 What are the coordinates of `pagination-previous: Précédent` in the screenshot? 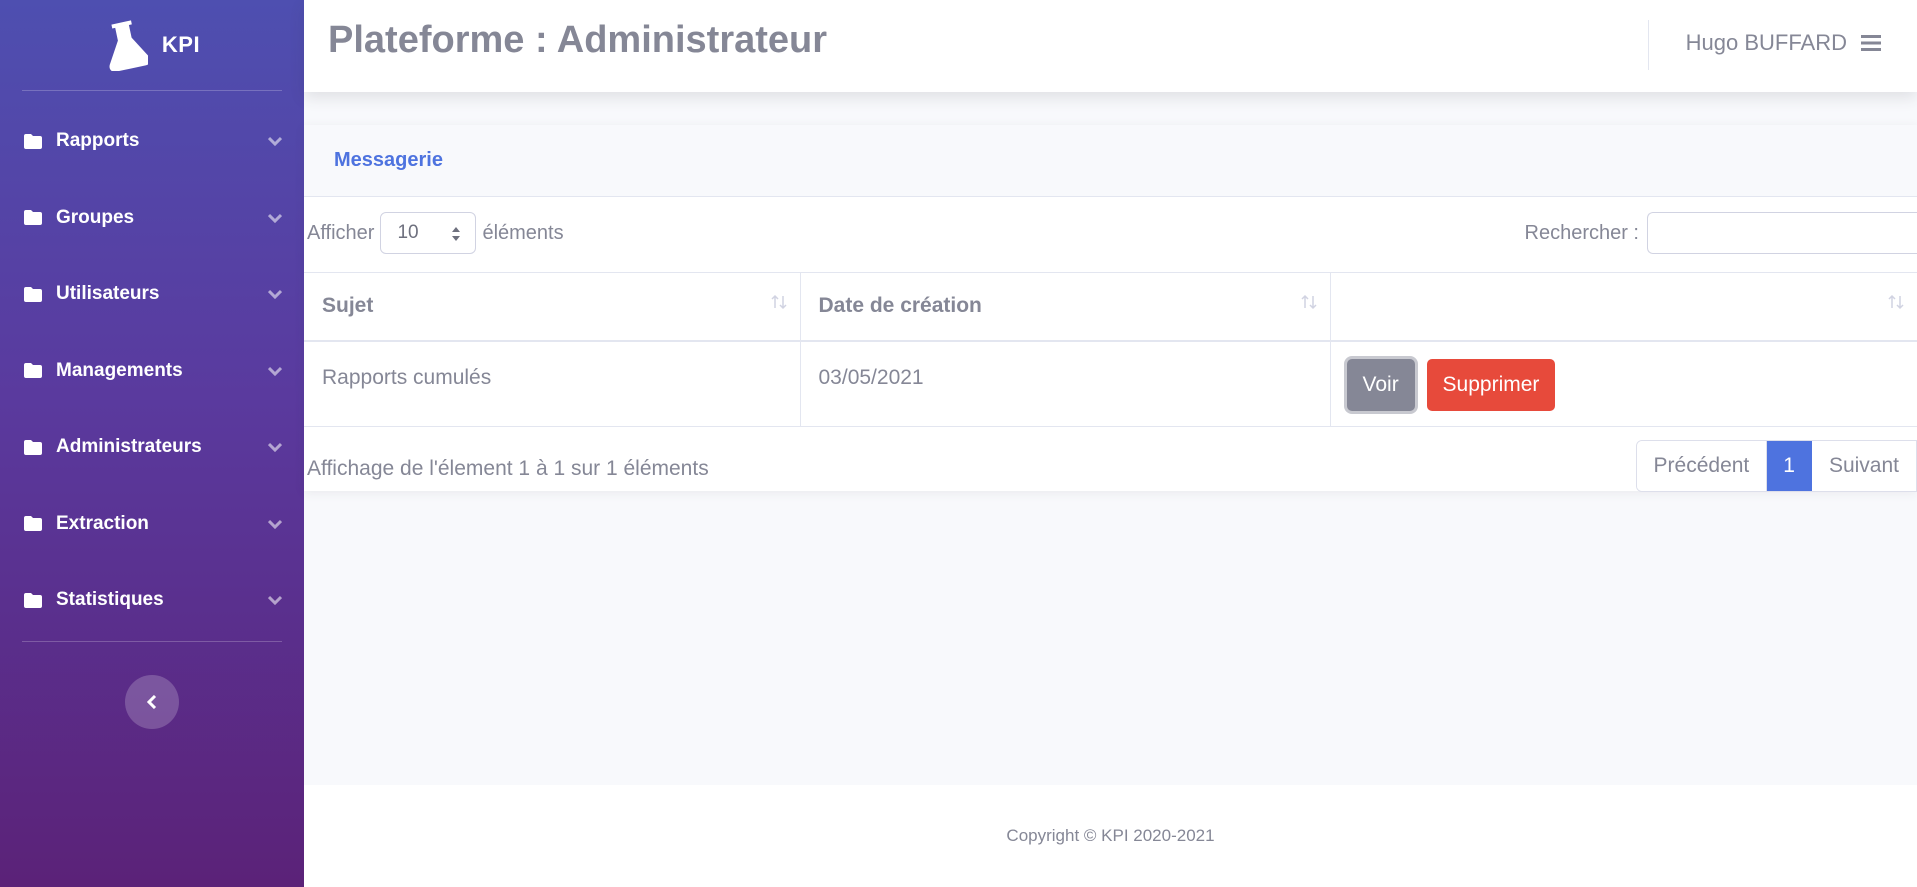 It's located at (1702, 466).